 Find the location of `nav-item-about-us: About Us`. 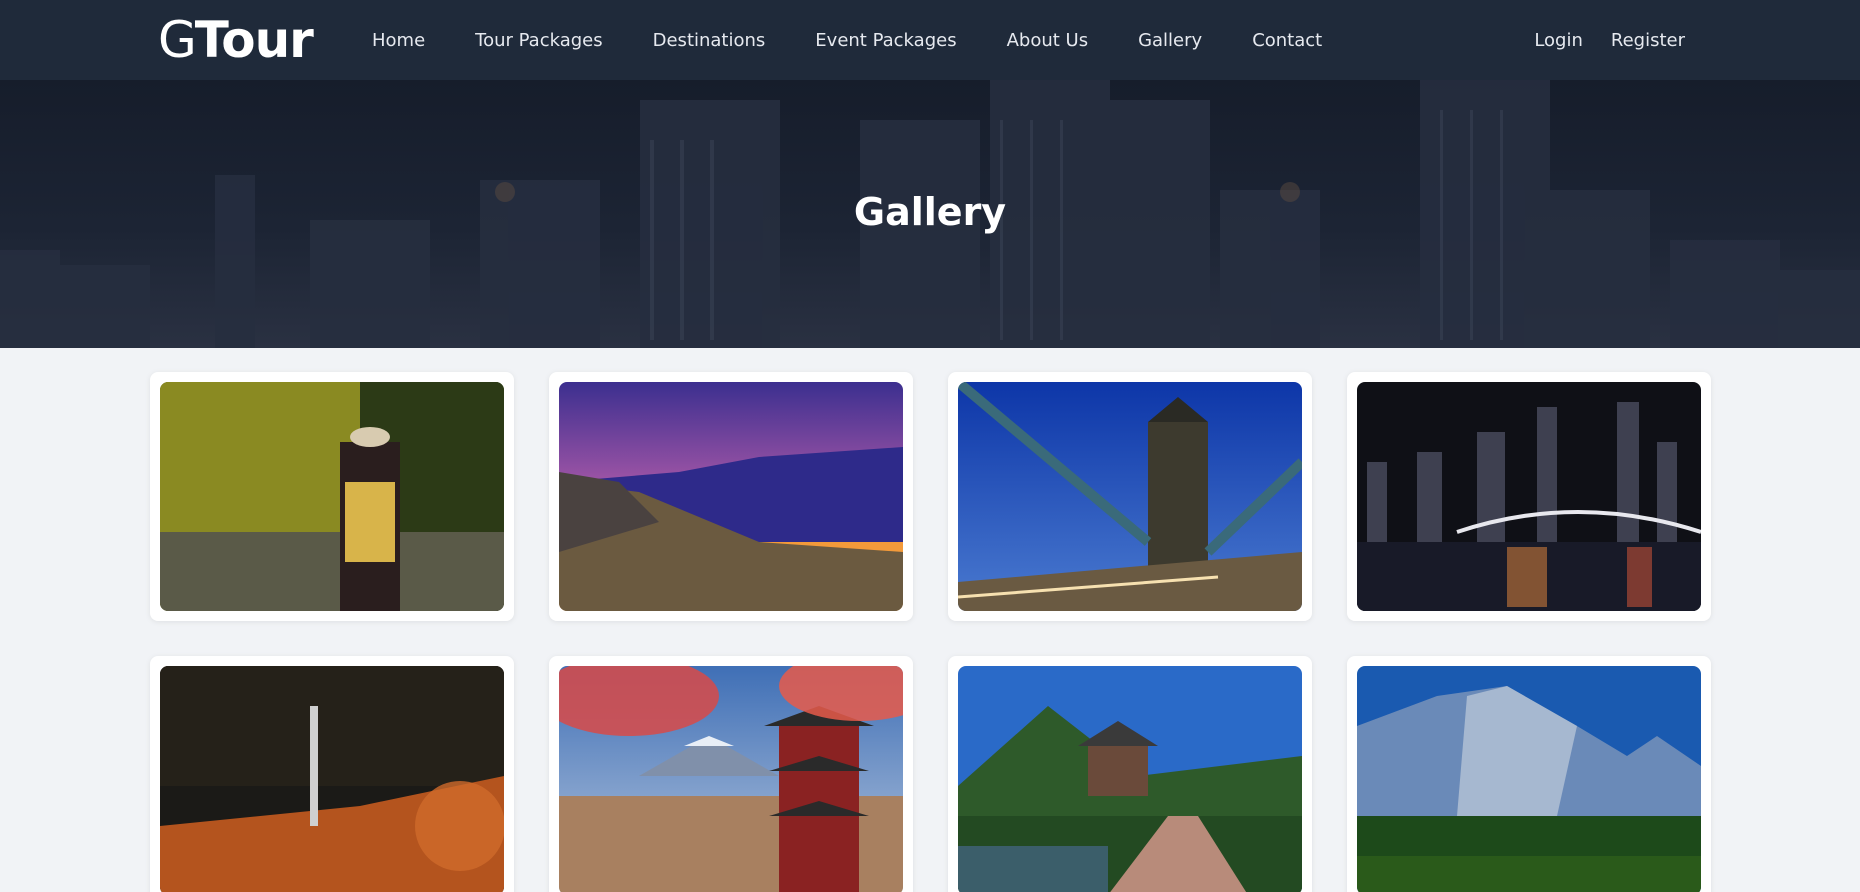

nav-item-about-us: About Us is located at coordinates (1048, 40).